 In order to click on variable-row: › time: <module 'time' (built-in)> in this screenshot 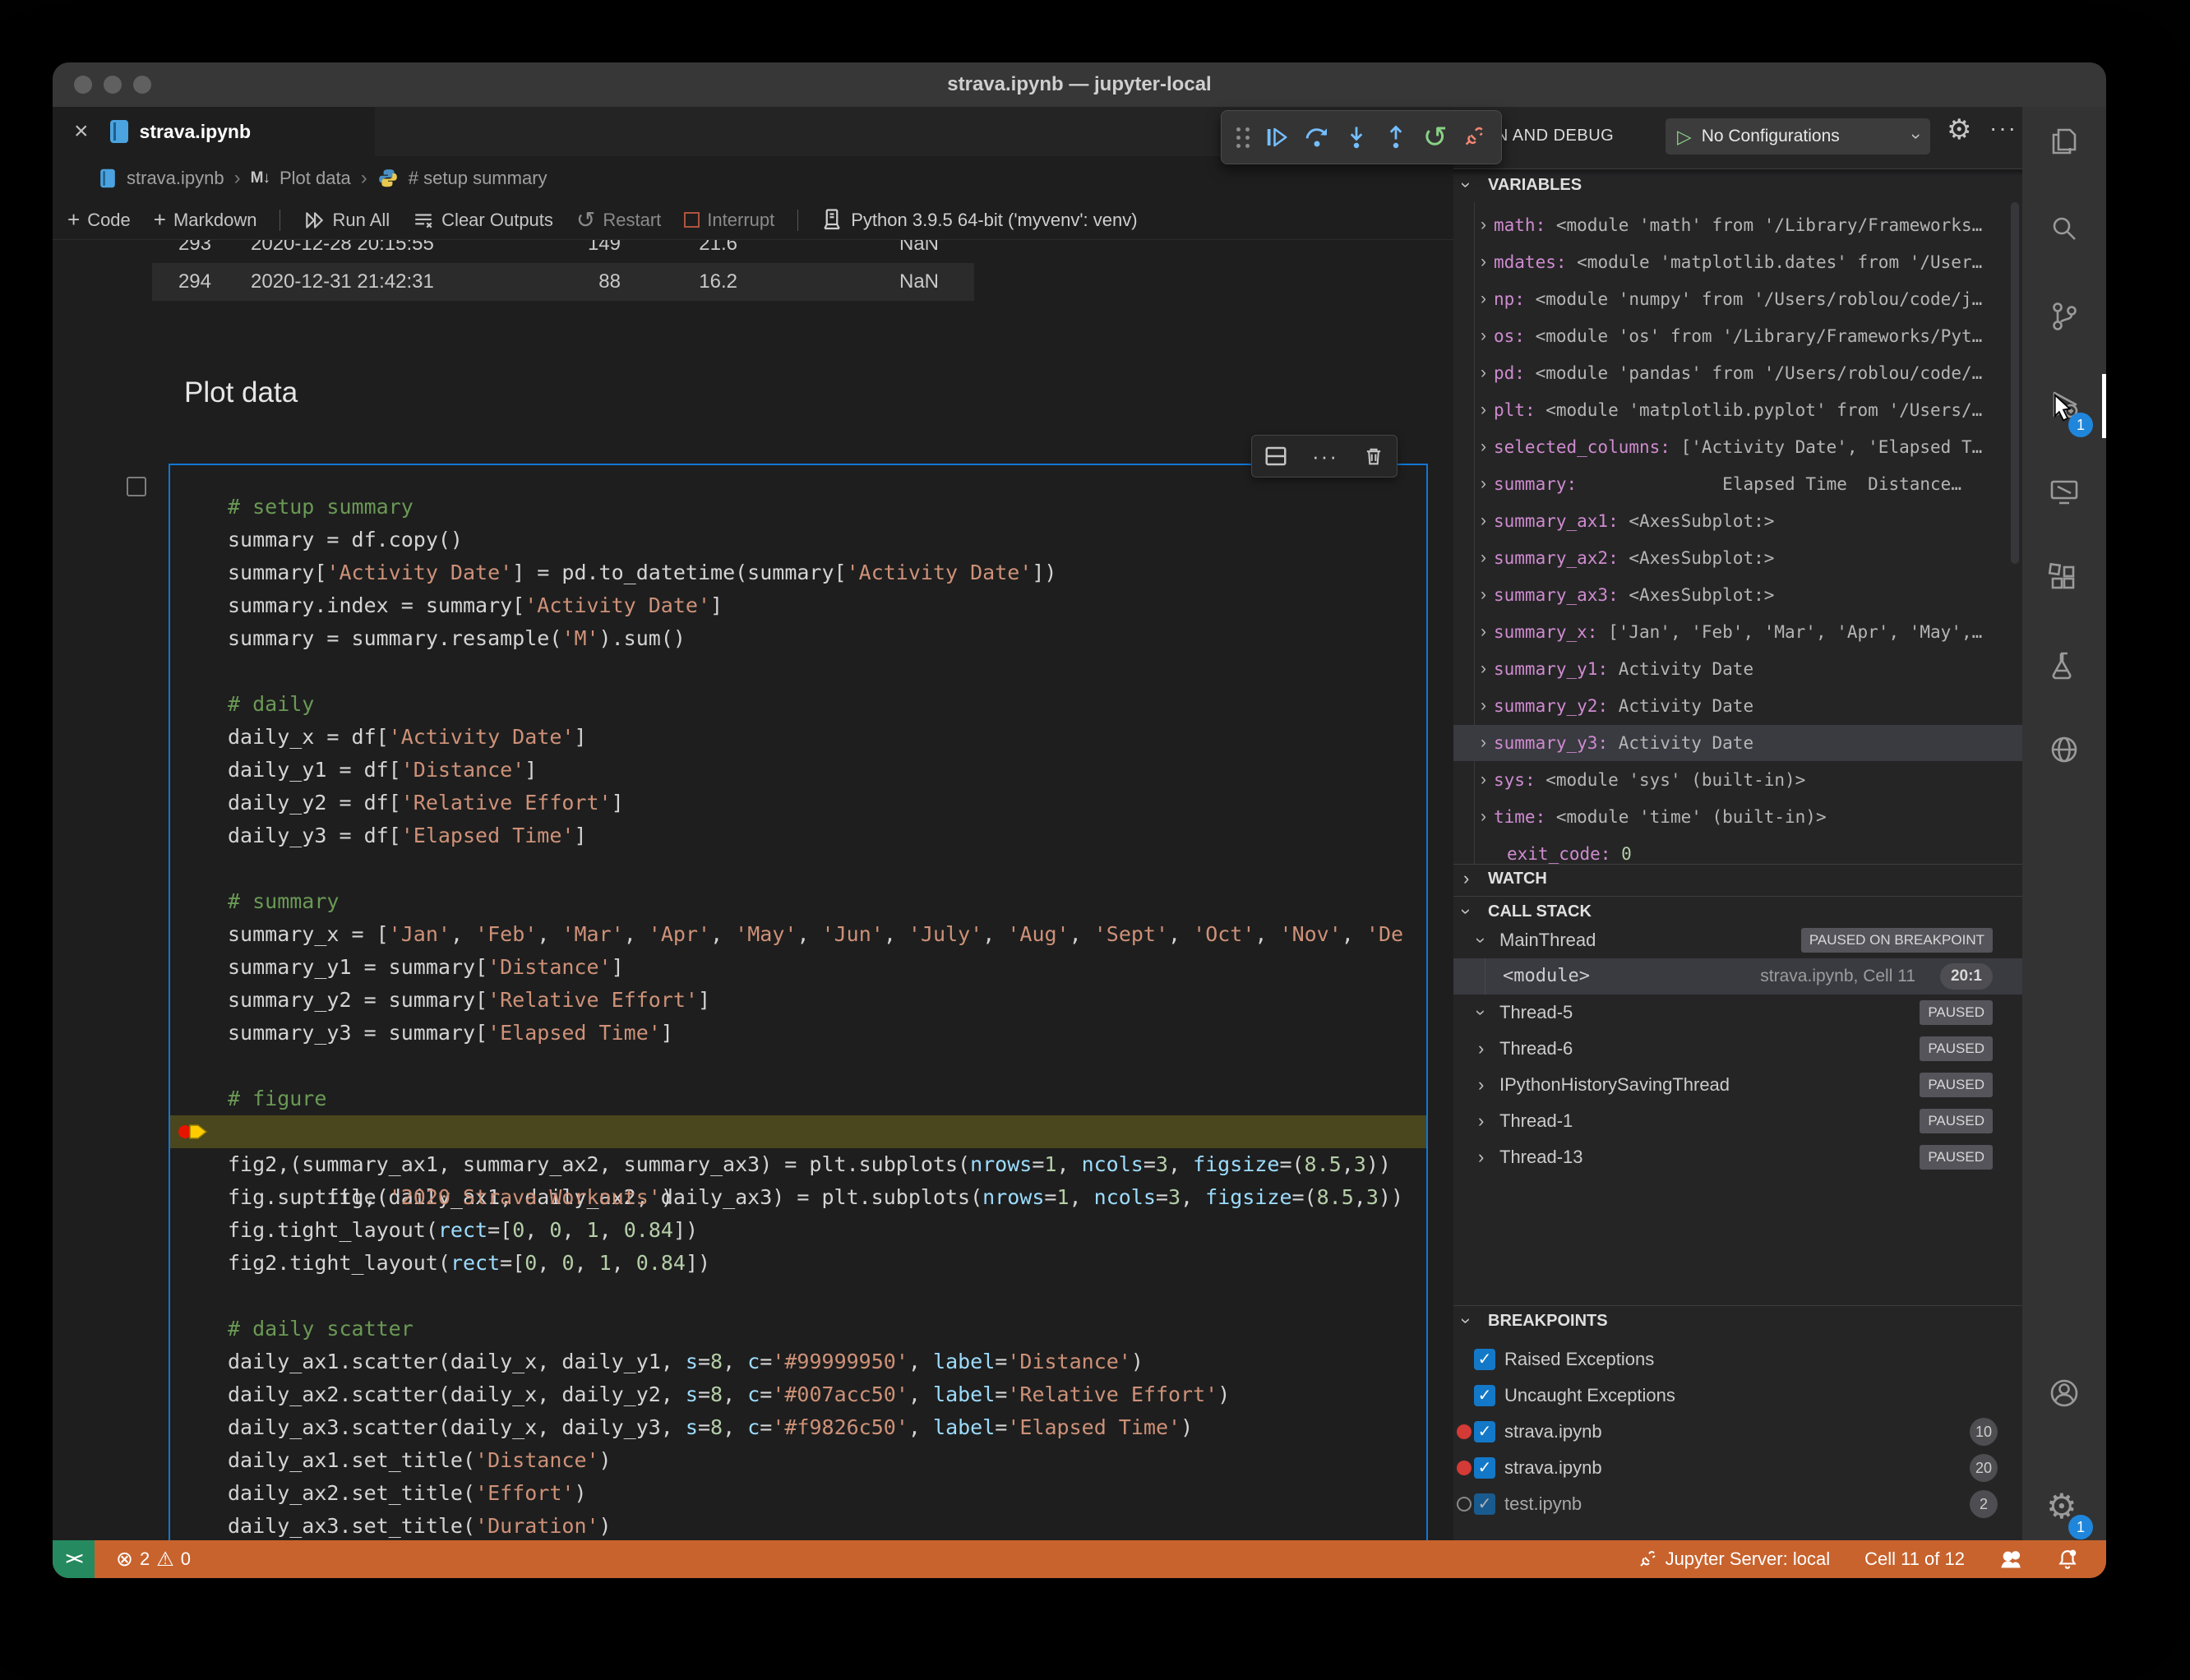, I will do `click(1737, 817)`.